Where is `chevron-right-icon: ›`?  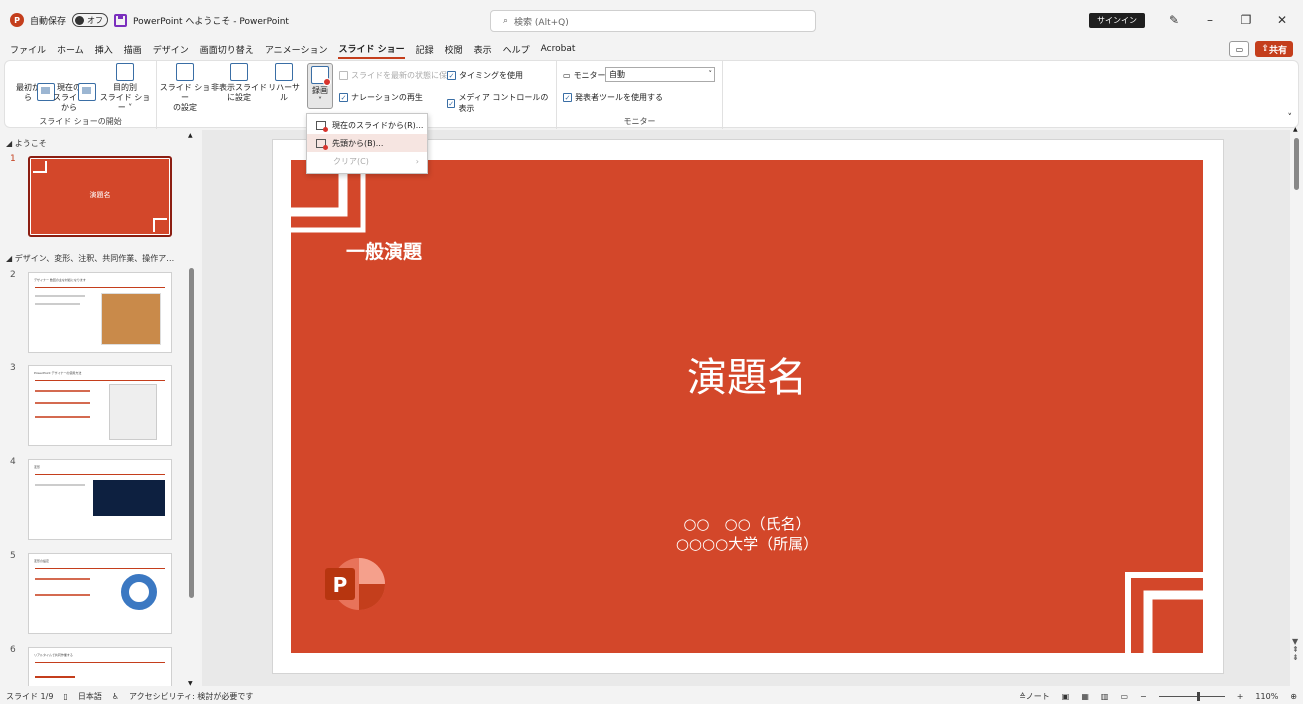
chevron-right-icon: › is located at coordinates (417, 161).